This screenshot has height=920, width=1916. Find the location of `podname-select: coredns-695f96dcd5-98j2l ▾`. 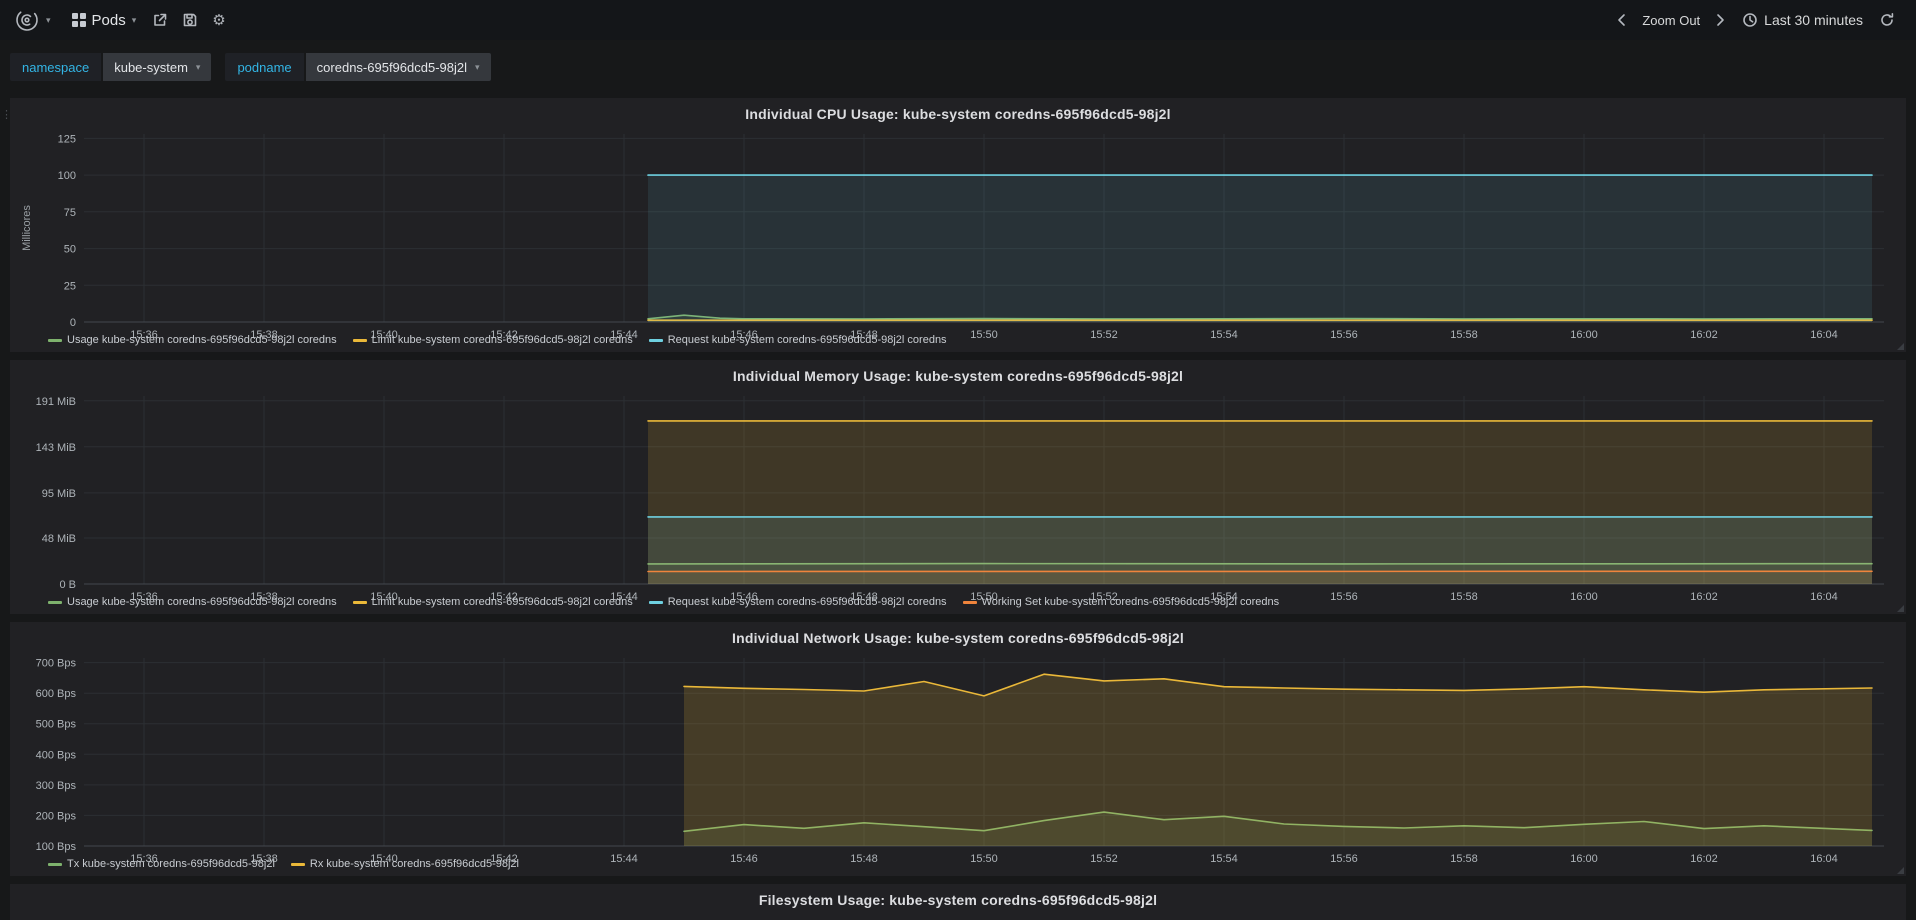

podname-select: coredns-695f96dcd5-98j2l ▾ is located at coordinates (398, 67).